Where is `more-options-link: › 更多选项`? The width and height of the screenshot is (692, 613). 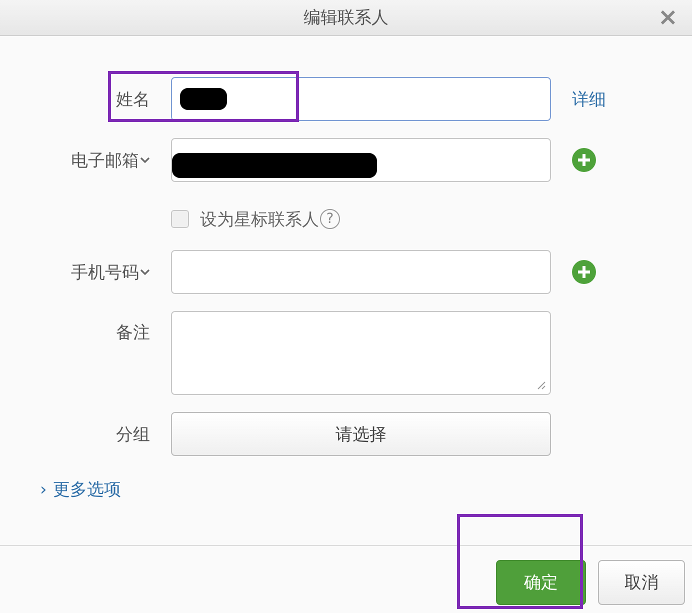
more-options-link: › 更多选项 is located at coordinates (80, 489).